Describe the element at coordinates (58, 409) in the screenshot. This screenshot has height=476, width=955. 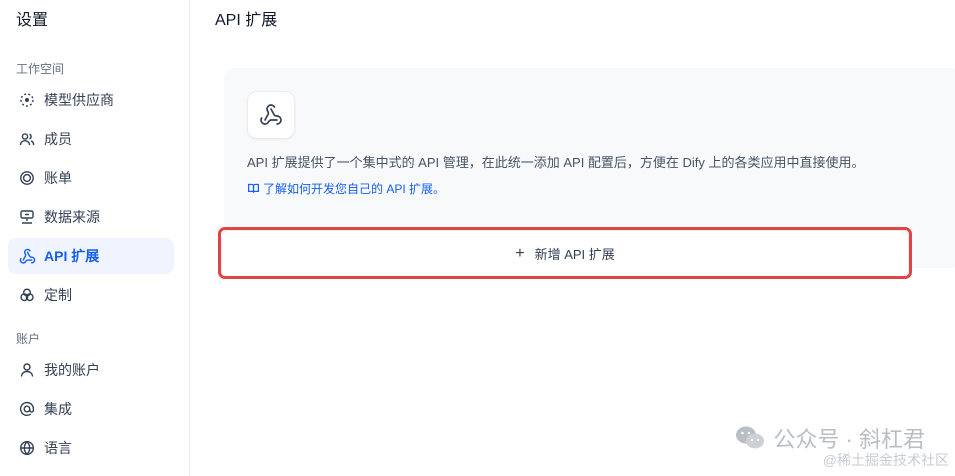
I see `sidebar-item-label: 集成` at that location.